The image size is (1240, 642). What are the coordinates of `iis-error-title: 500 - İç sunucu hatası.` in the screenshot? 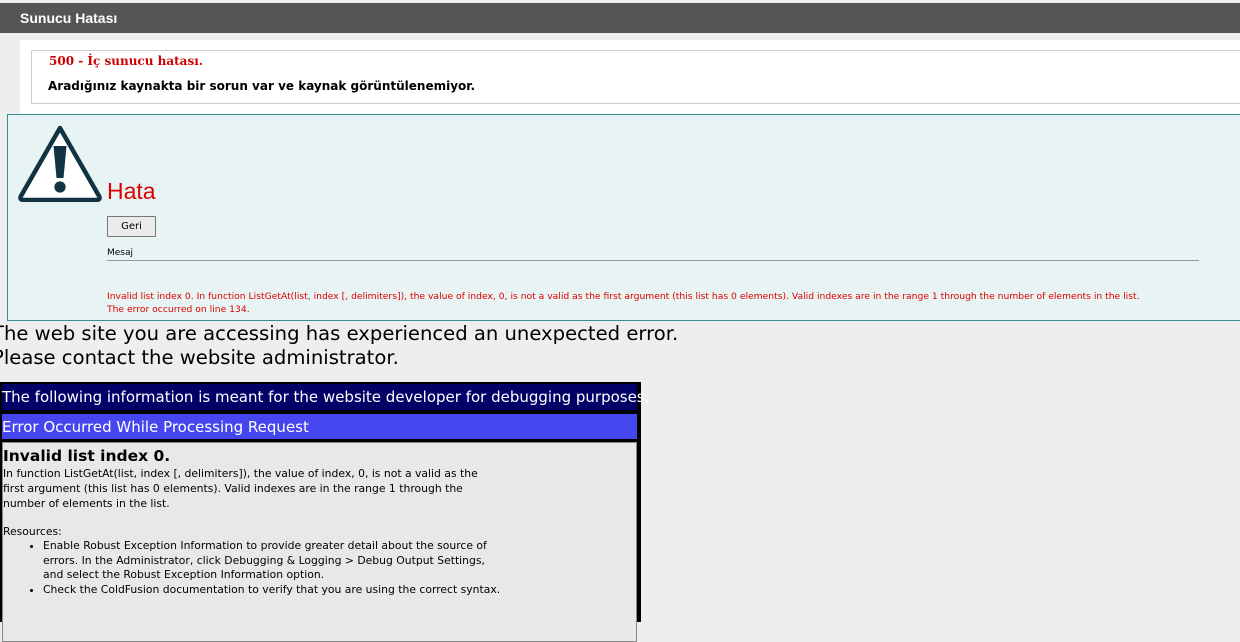 It's located at (126, 61).